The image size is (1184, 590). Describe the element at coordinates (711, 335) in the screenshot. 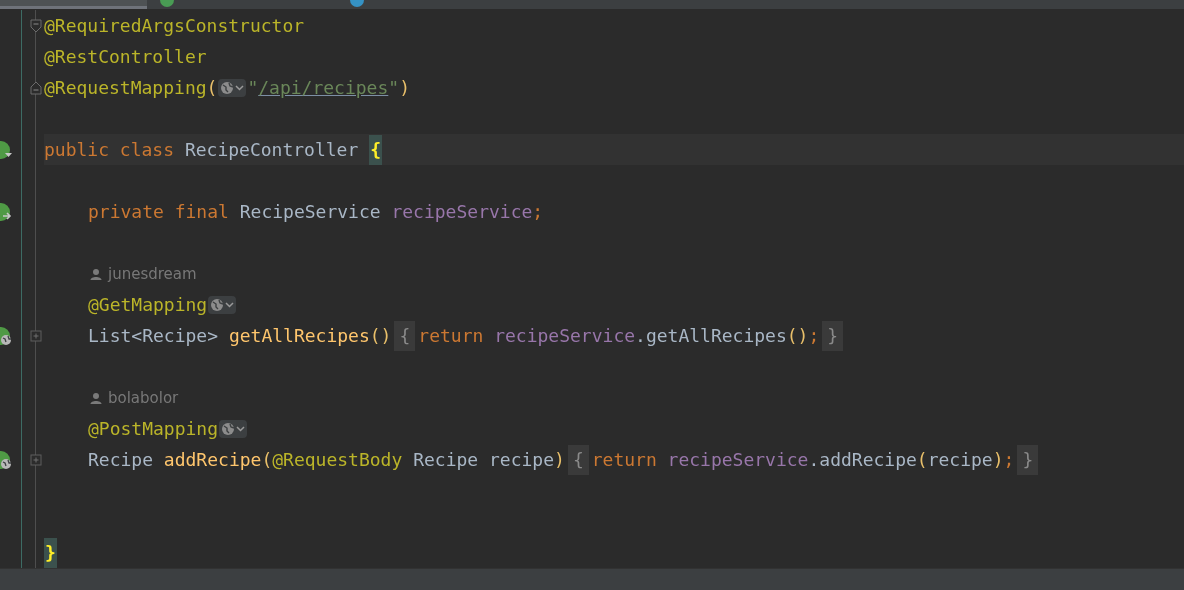

I see `code-text: .getAllRecipes` at that location.